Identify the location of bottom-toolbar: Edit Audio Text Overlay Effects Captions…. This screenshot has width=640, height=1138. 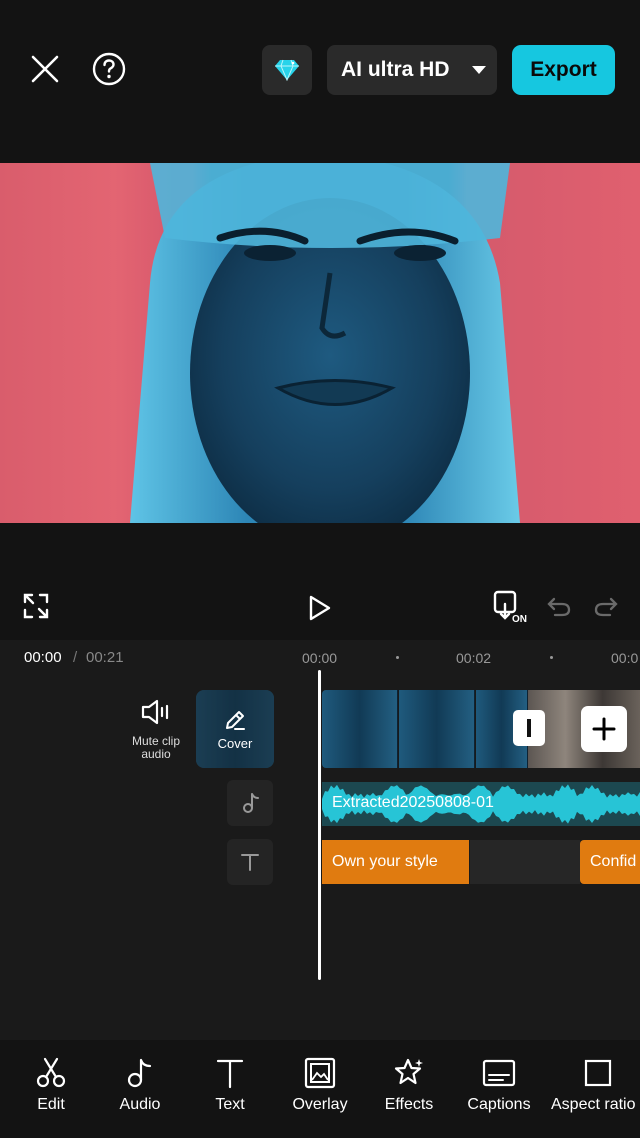
(320, 1089).